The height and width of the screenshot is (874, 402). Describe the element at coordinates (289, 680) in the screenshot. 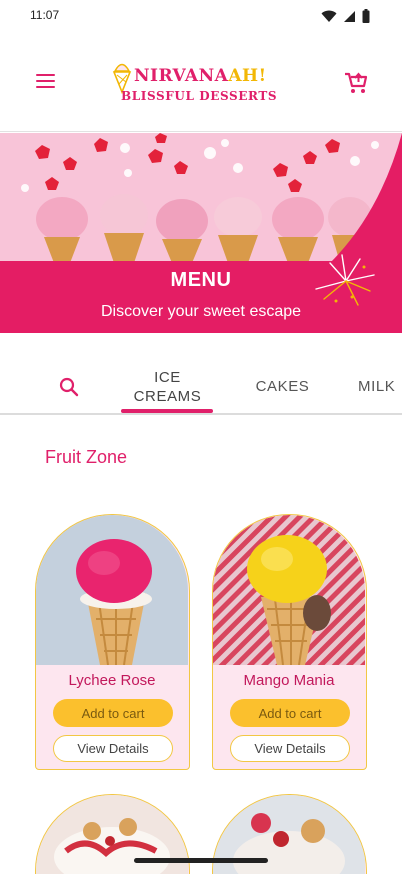

I see `product-name: Mango Mania` at that location.